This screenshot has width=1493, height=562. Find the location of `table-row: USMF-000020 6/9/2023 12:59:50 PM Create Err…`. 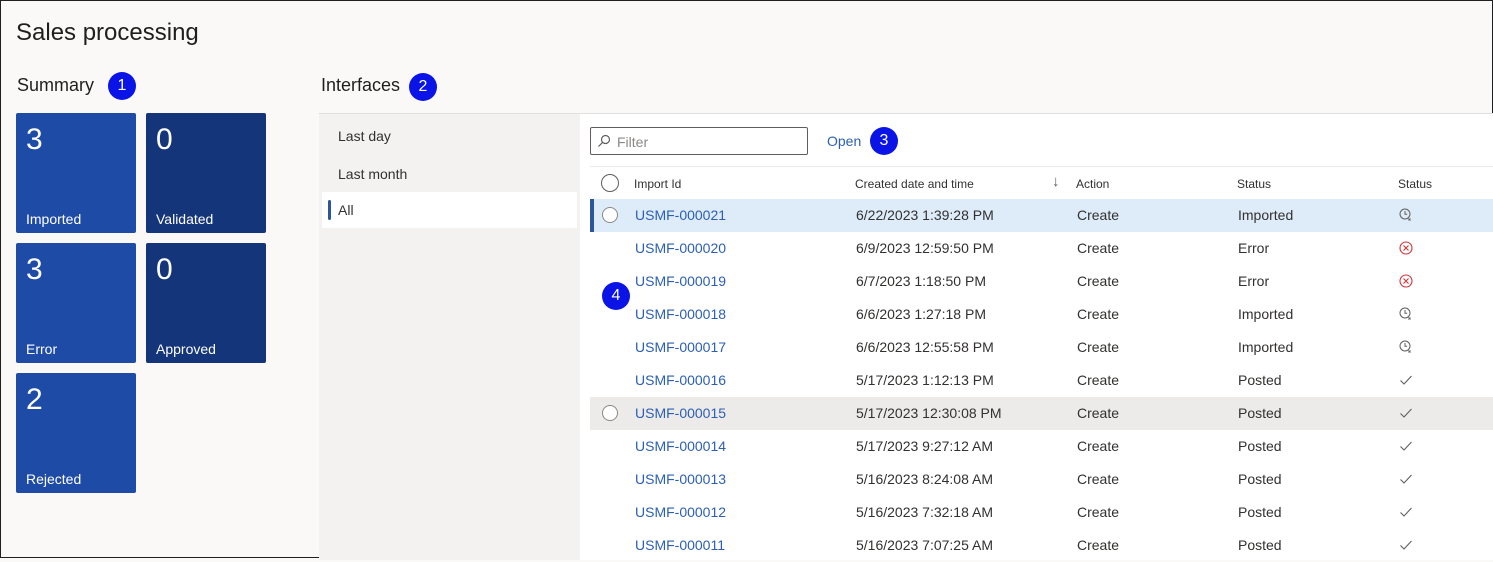

table-row: USMF-000020 6/9/2023 12:59:50 PM Create Err… is located at coordinates (1041, 248).